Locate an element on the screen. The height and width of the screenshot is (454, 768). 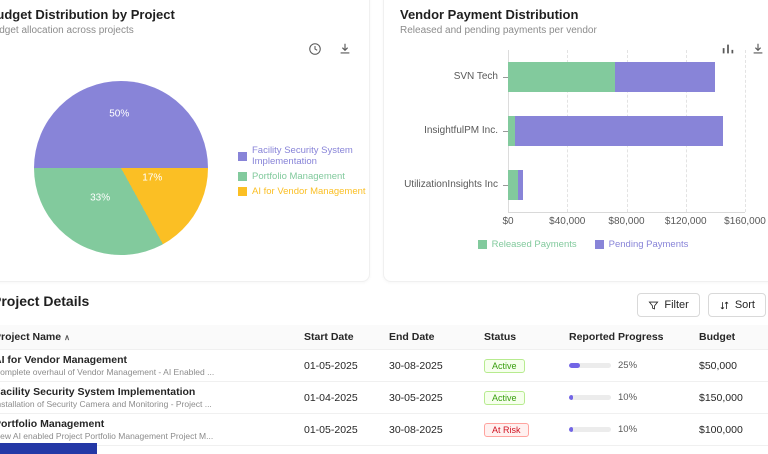
column-header-project-name: Project Name ∧ is located at coordinates (152, 337).